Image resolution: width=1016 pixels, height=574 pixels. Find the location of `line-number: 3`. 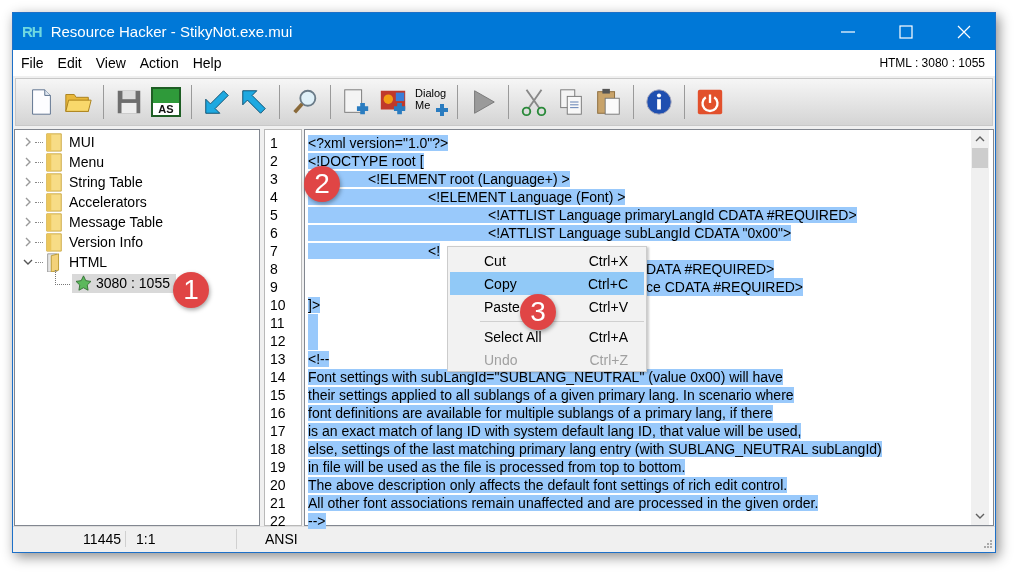

line-number: 3 is located at coordinates (274, 179).